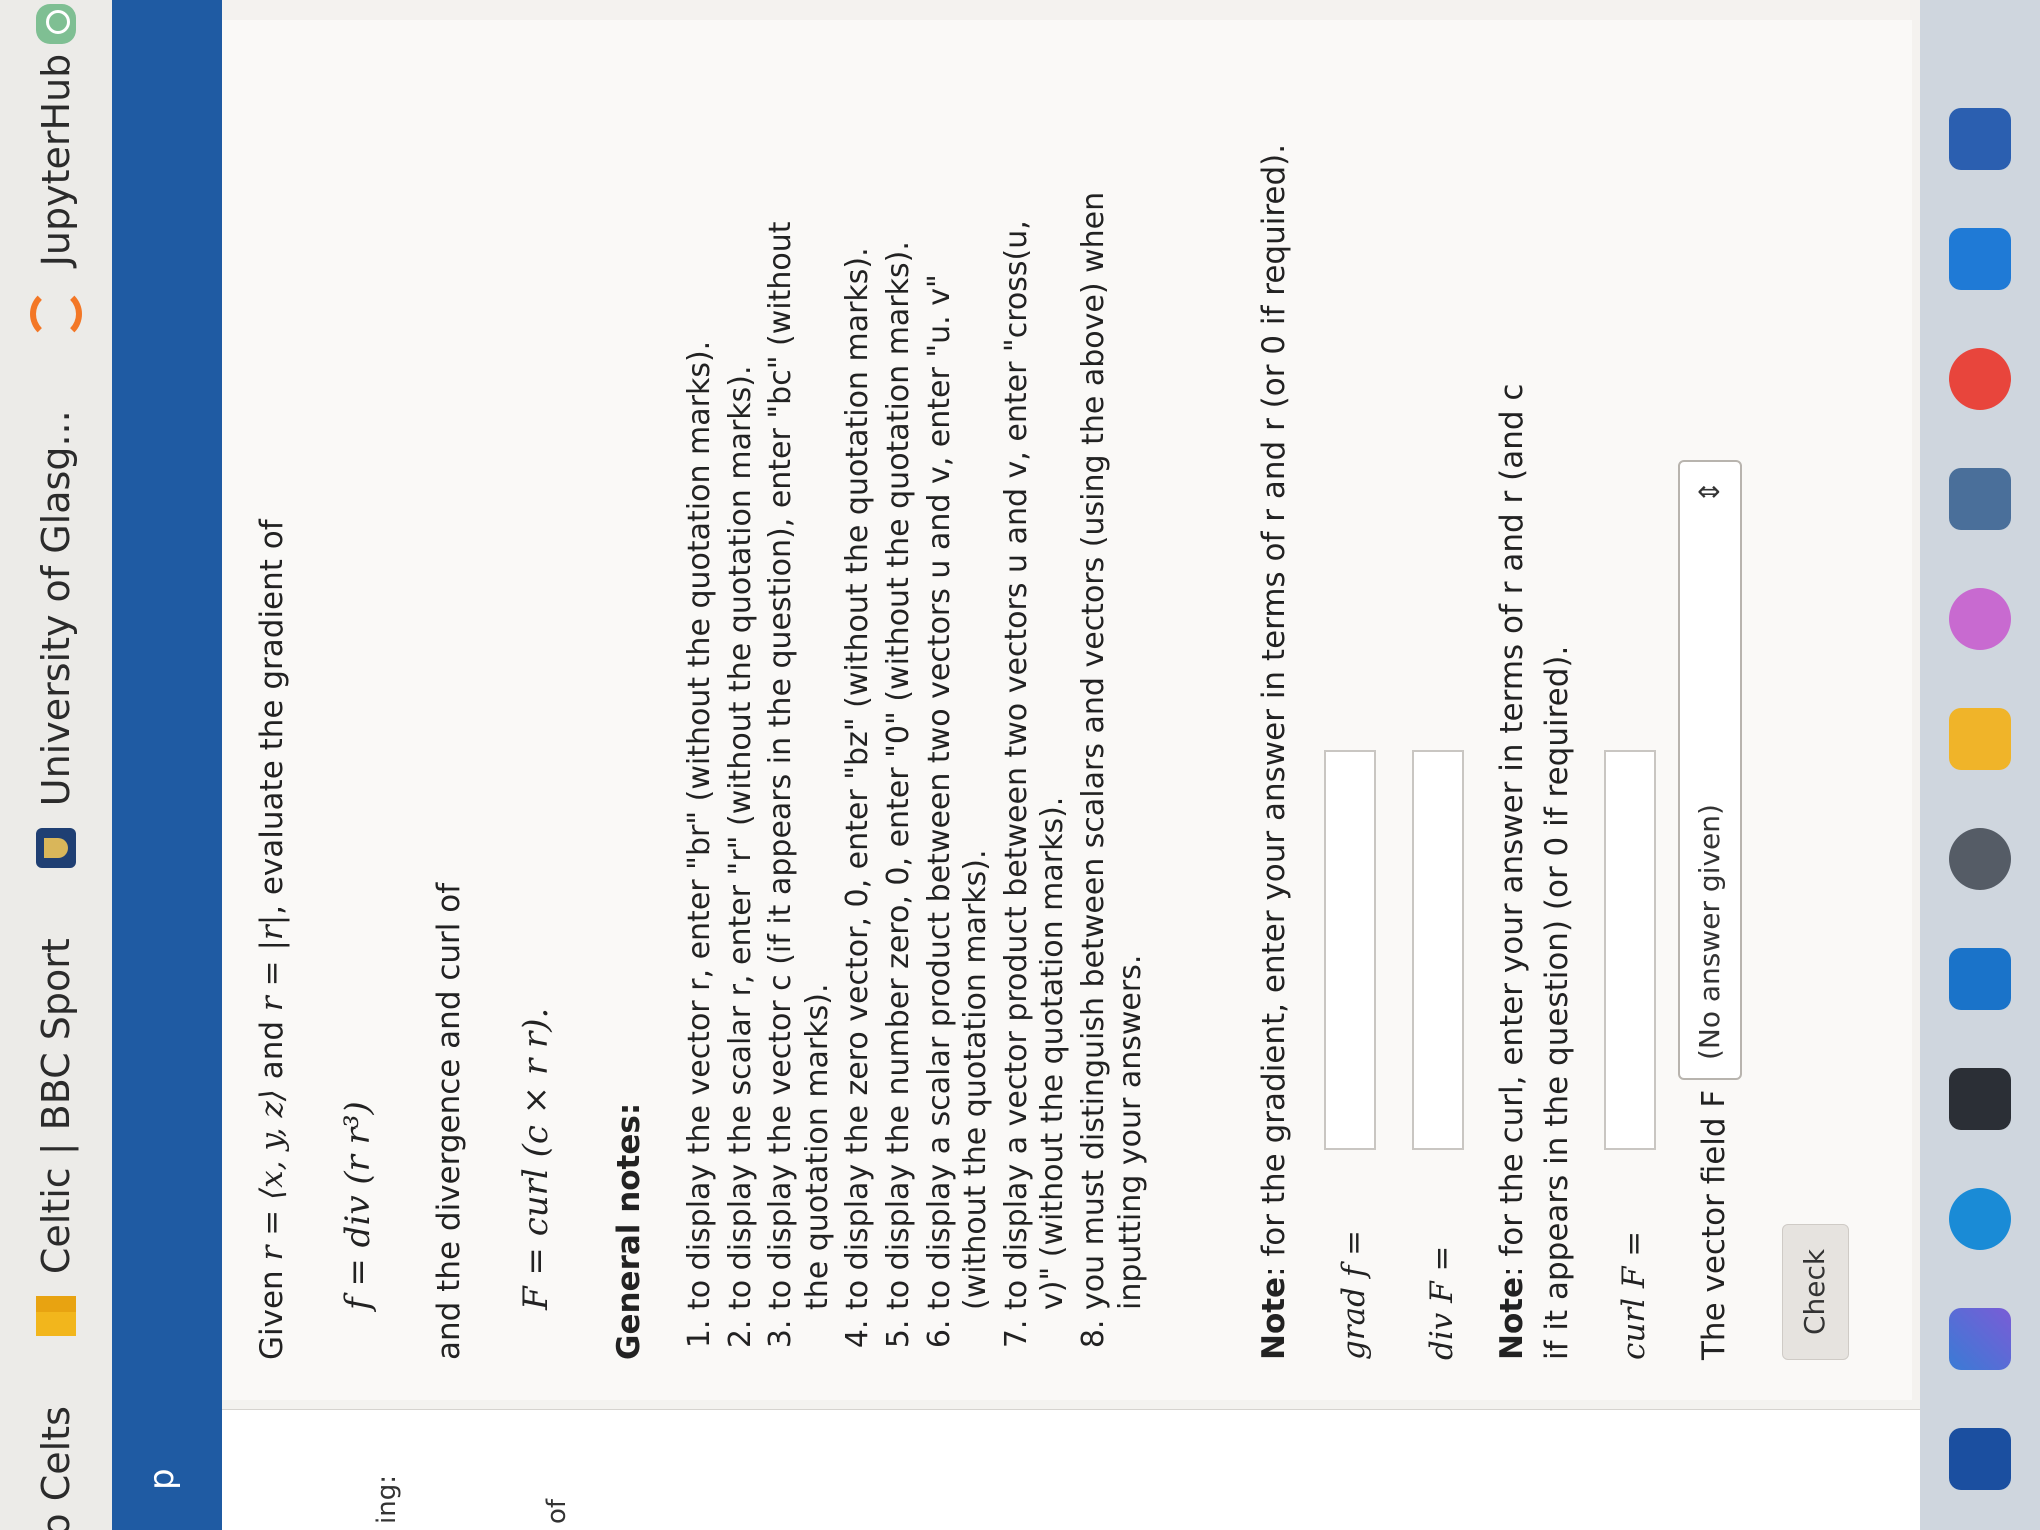 The image size is (2040, 1530). Describe the element at coordinates (167, 765) in the screenshot. I see `course-header-bar: p` at that location.